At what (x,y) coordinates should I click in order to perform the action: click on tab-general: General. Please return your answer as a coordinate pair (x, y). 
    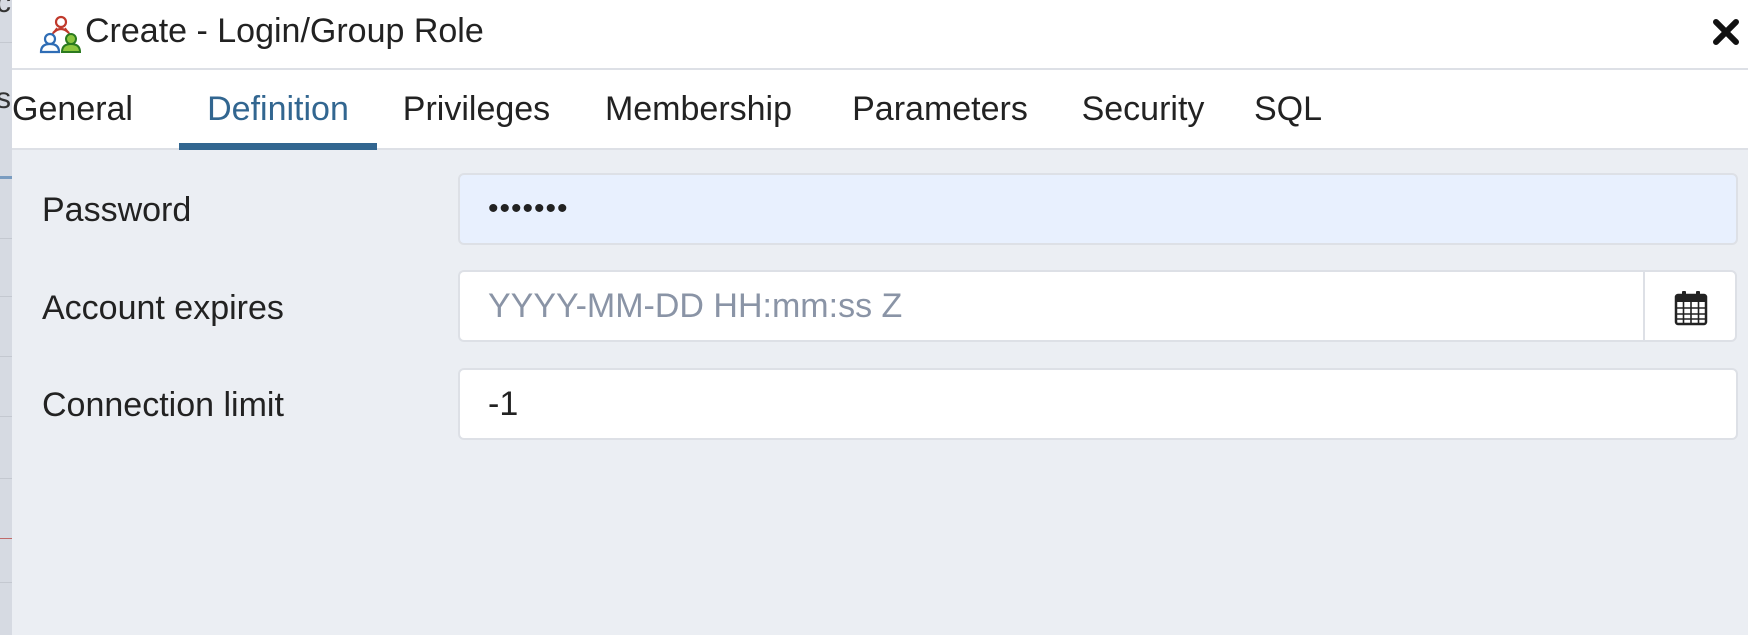
    Looking at the image, I should click on (72, 109).